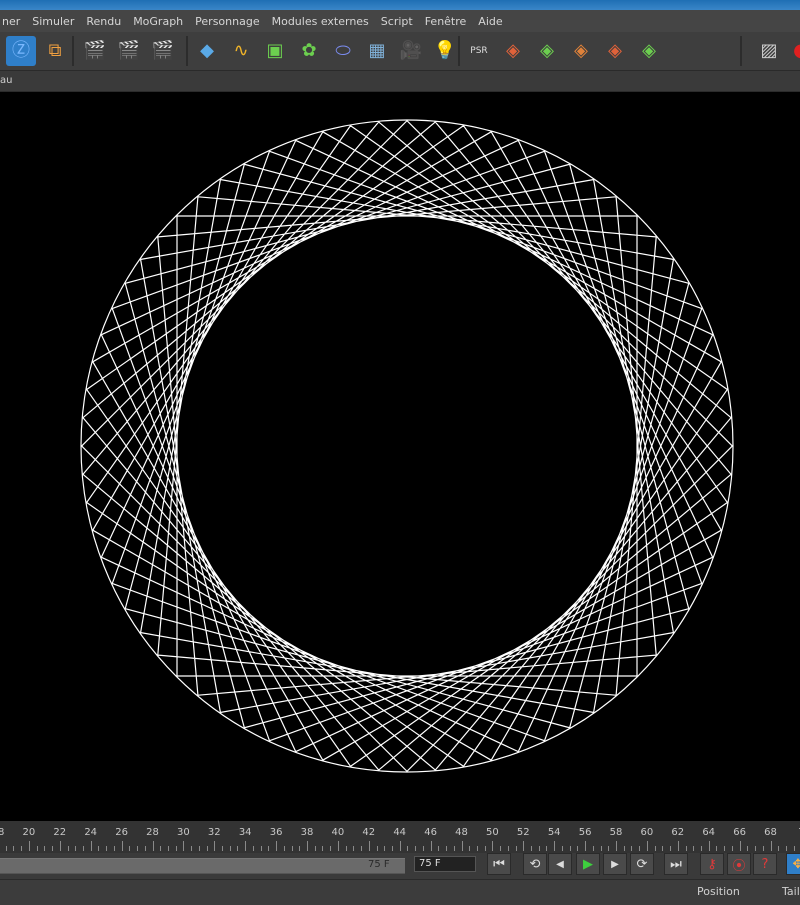 The image size is (800, 905). Describe the element at coordinates (411, 51) in the screenshot. I see `camera-icon: 🎥` at that location.